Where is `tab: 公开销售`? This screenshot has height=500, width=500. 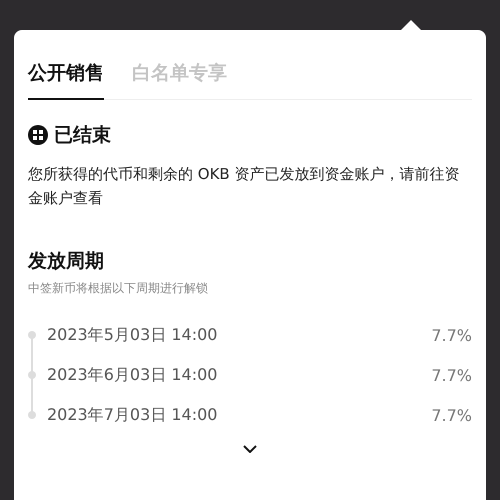
tab: 公开销售 is located at coordinates (66, 79).